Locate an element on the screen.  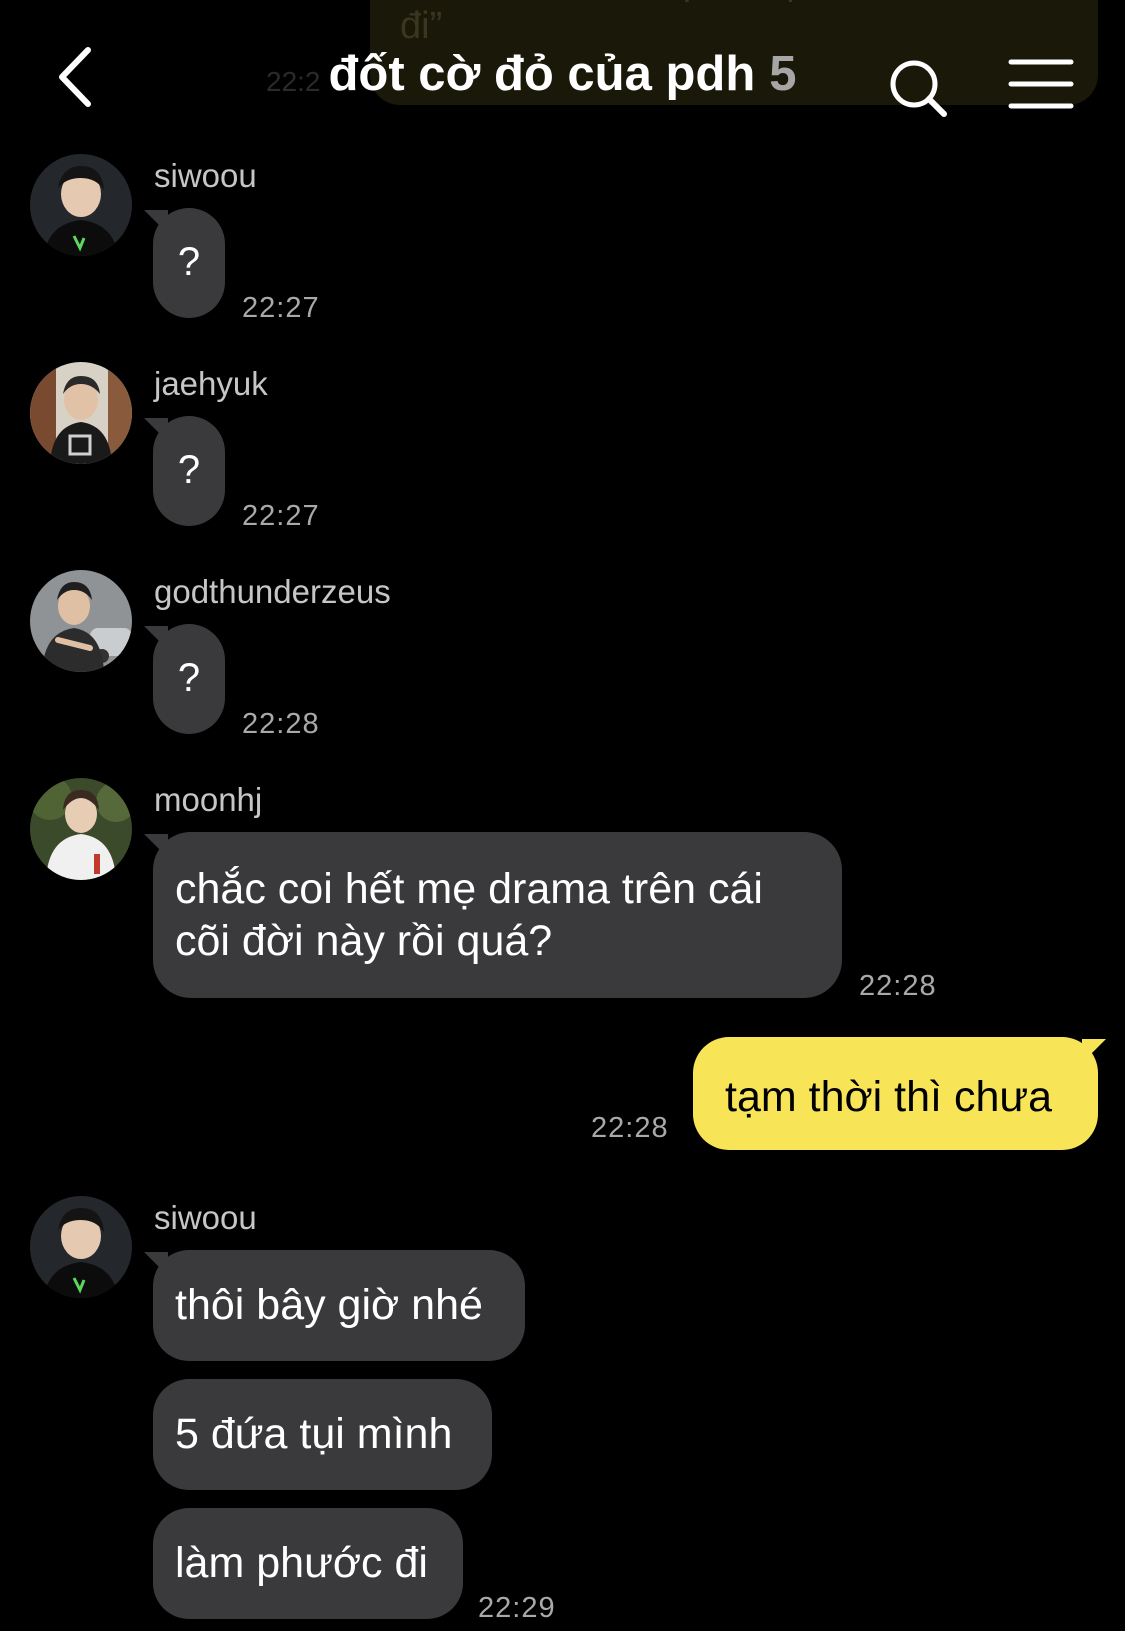
menu-button is located at coordinates (1041, 84).